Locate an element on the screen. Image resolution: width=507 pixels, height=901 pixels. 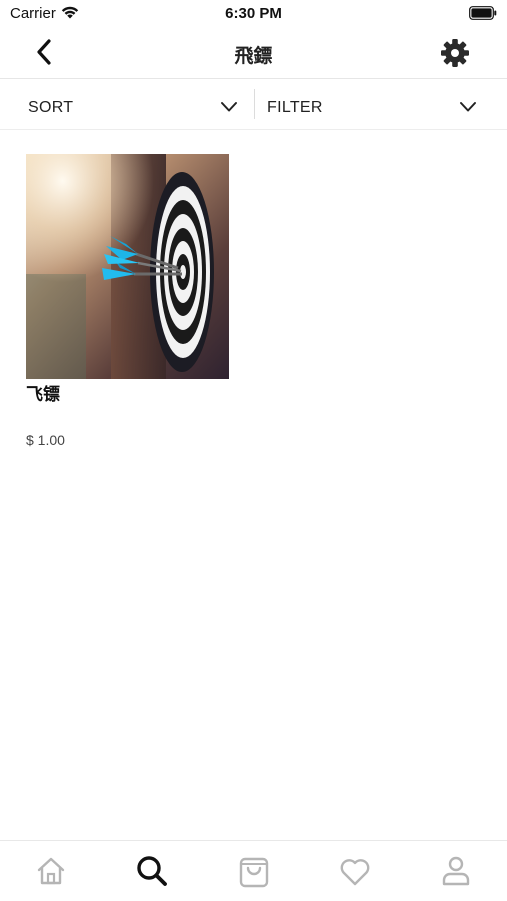
tab-home is located at coordinates (51, 871).